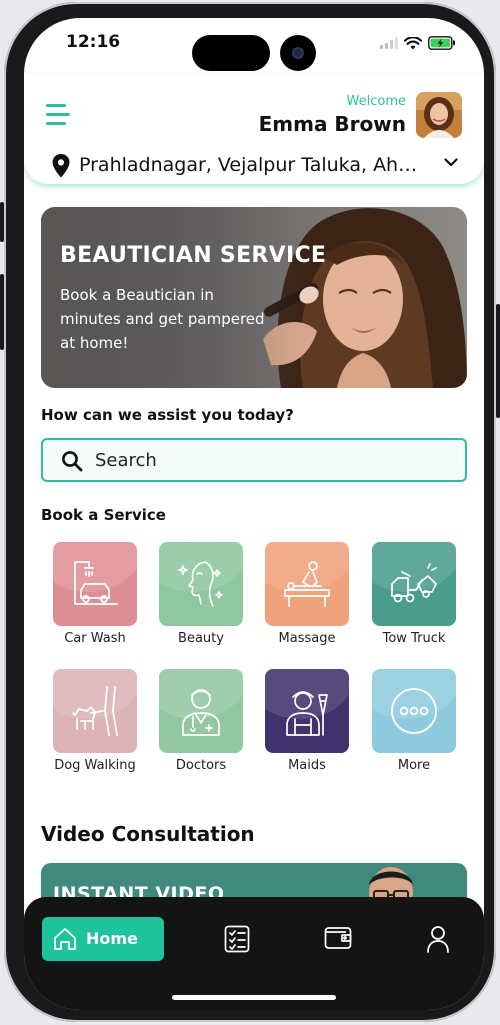 This screenshot has height=1025, width=500. What do you see at coordinates (498, 361) in the screenshot?
I see `power-button` at bounding box center [498, 361].